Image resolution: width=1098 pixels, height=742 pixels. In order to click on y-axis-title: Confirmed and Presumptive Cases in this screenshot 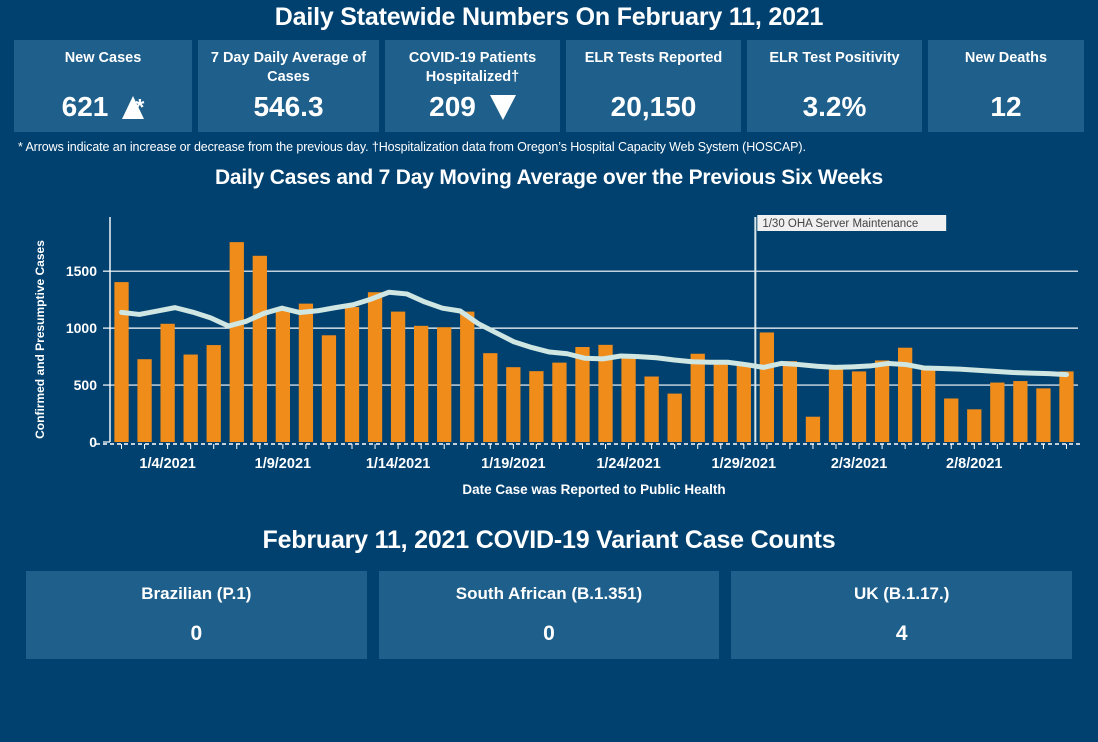, I will do `click(40, 339)`.